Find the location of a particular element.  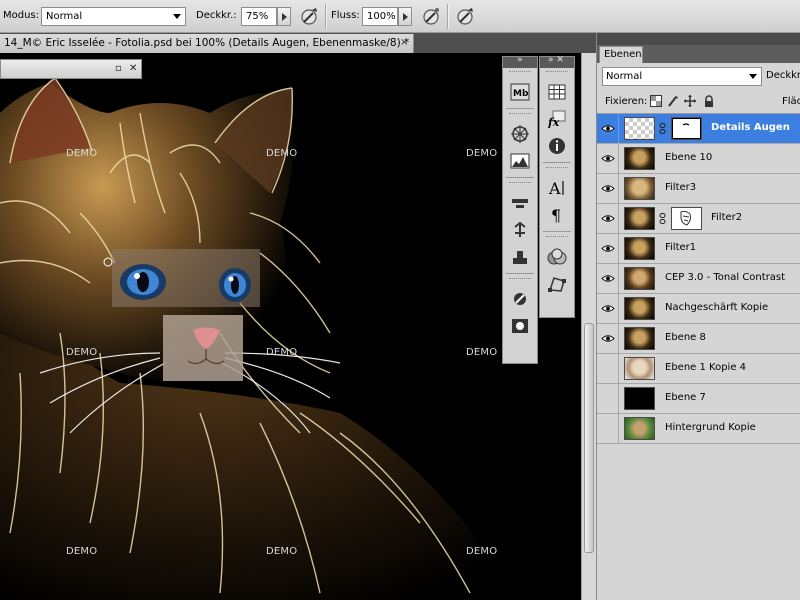

paths-icon is located at coordinates (557, 284).